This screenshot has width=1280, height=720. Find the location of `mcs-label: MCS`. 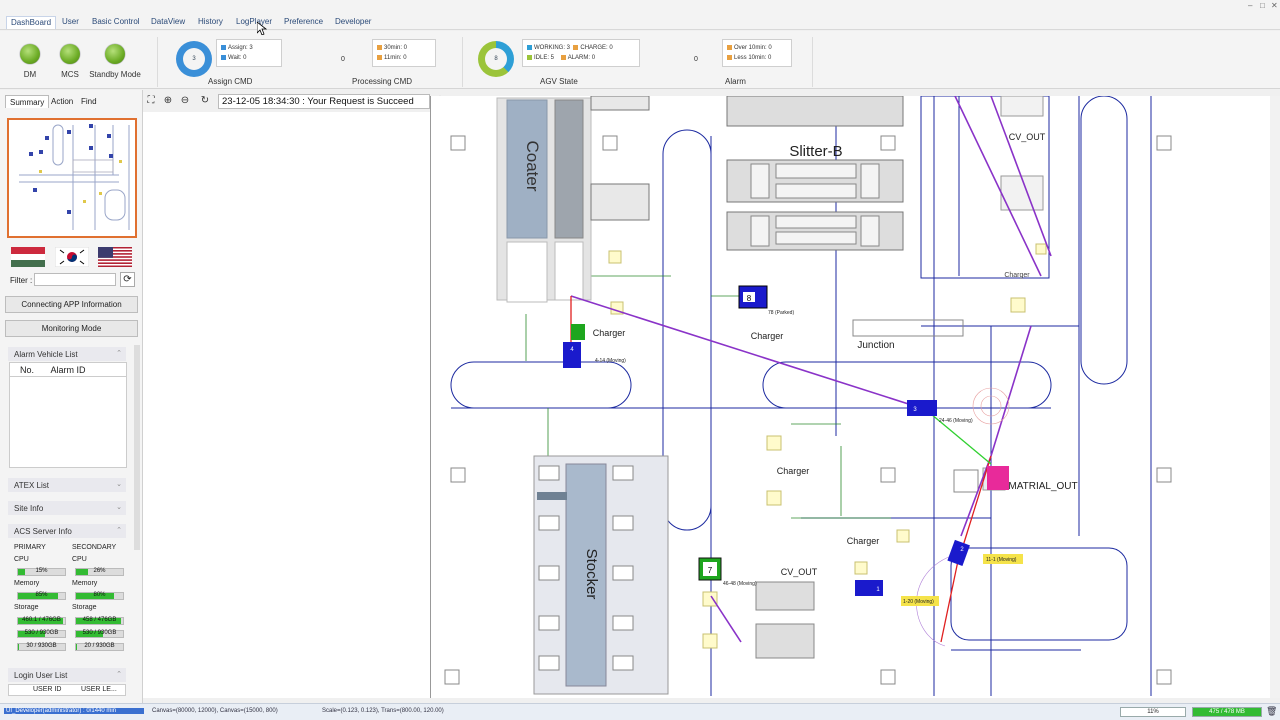

mcs-label: MCS is located at coordinates (70, 74).